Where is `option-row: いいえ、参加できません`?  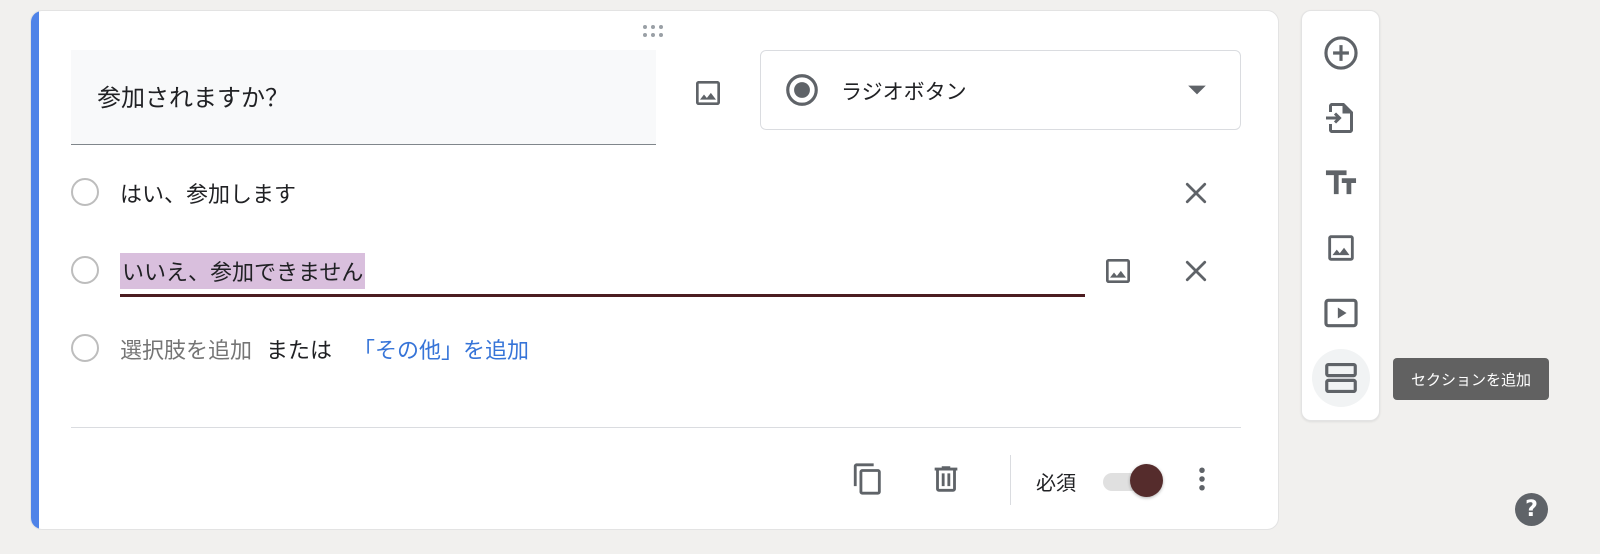
option-row: いいえ、参加できません is located at coordinates (654, 272).